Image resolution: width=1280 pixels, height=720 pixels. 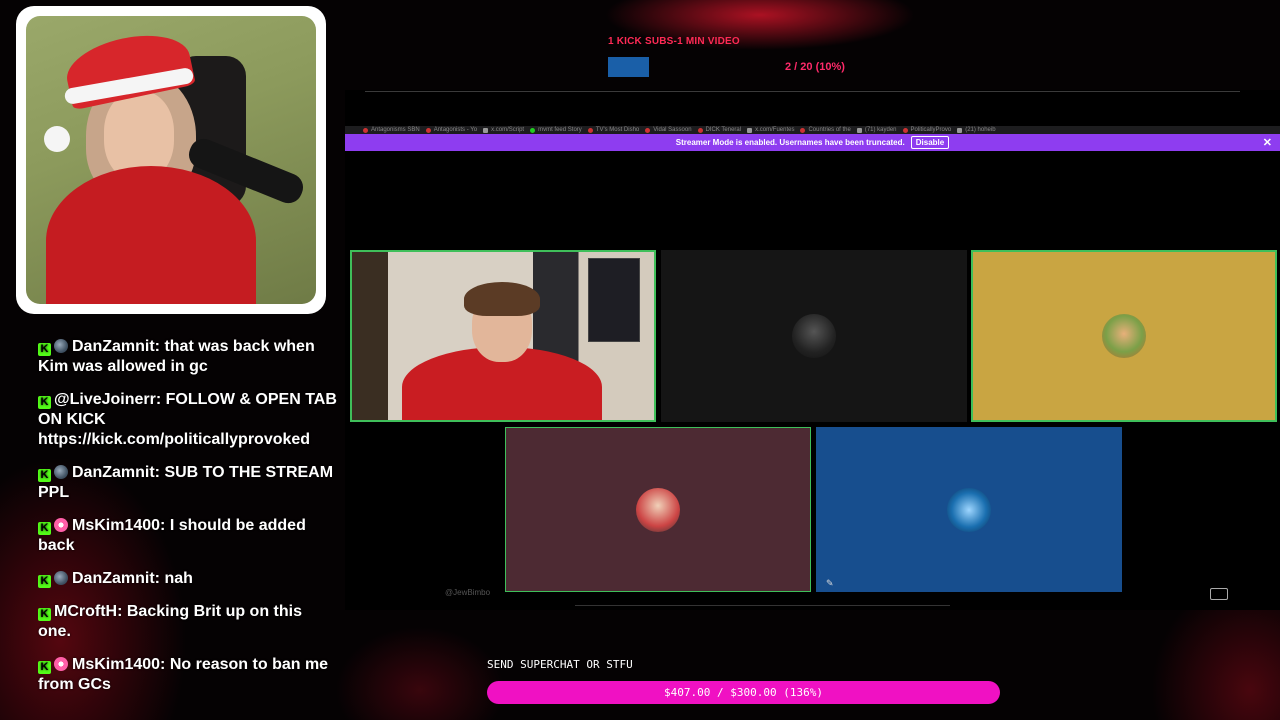 I want to click on webcam-video, so click(x=171, y=160).